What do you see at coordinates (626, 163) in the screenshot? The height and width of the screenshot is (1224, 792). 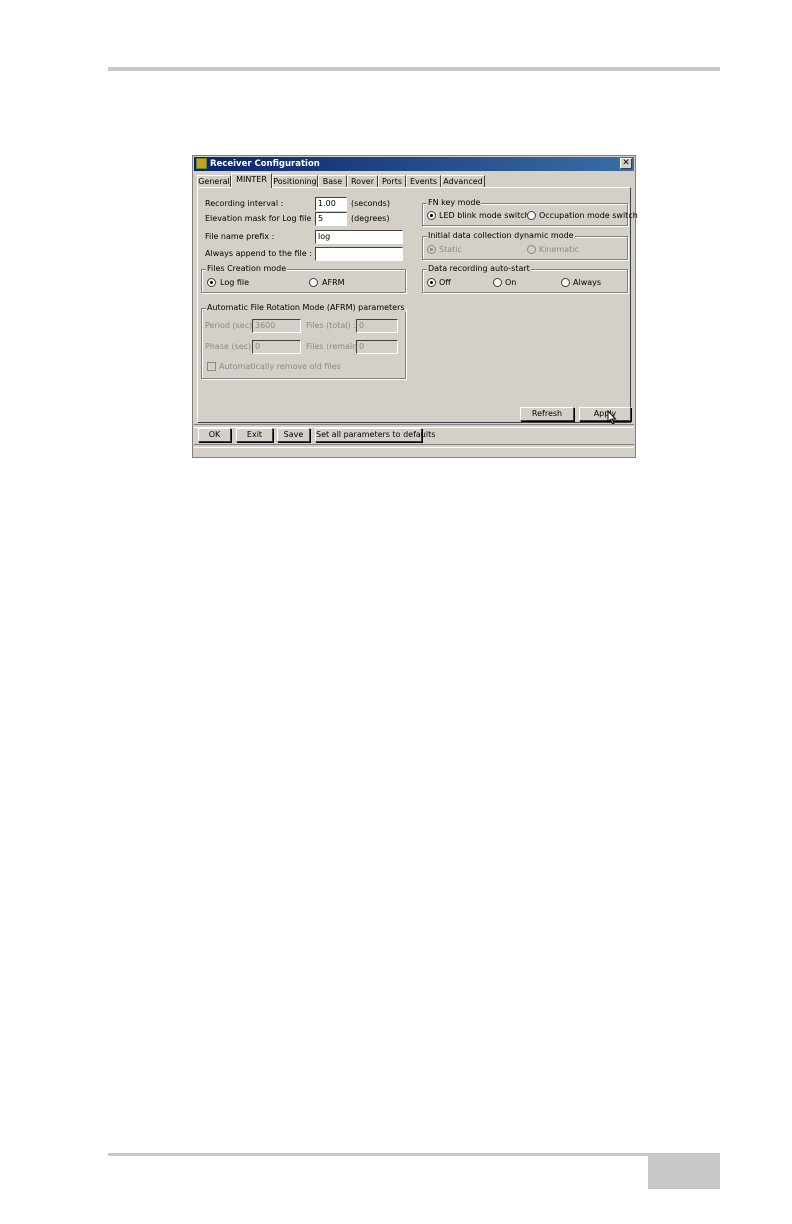 I see `close-icon: ✕` at bounding box center [626, 163].